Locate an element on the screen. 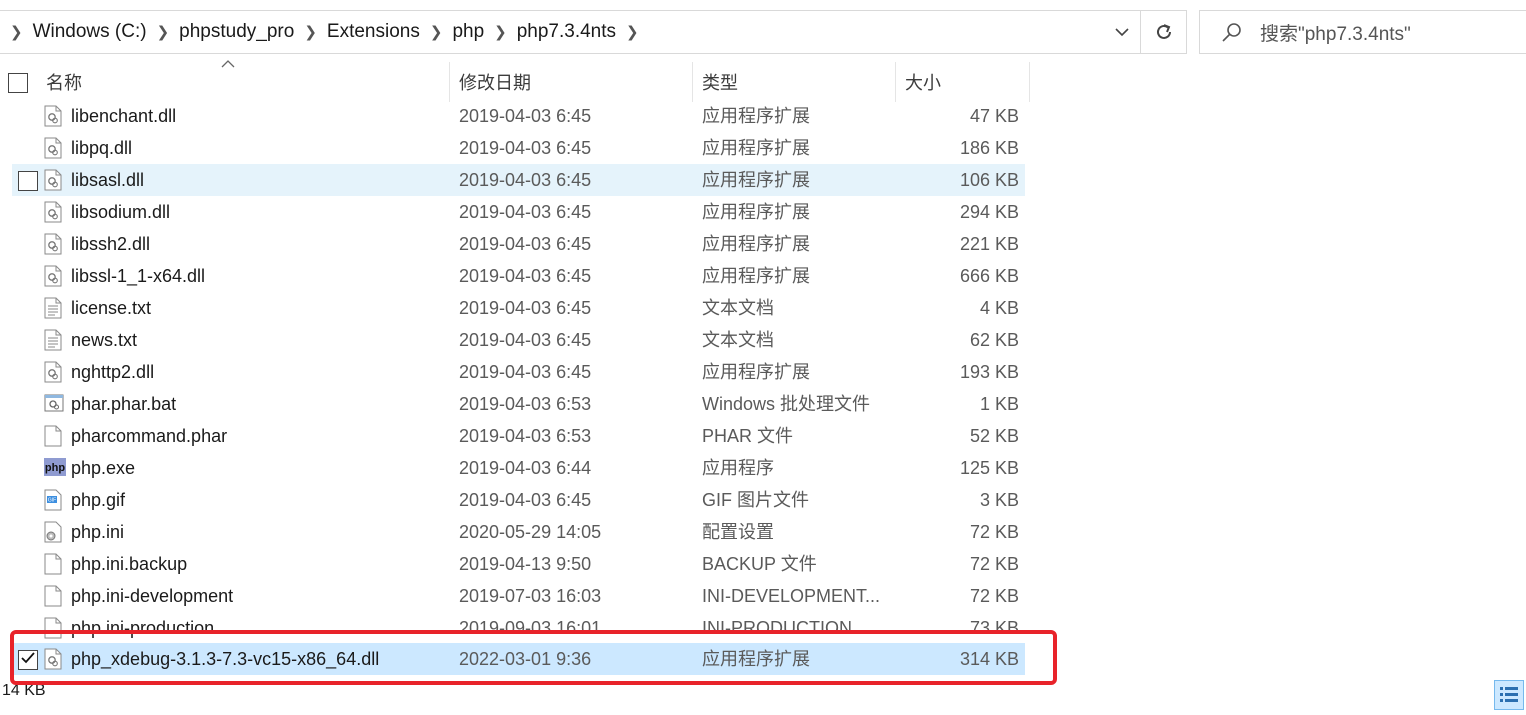 This screenshot has width=1526, height=715. file-name: nghttp2.dll is located at coordinates (113, 372).